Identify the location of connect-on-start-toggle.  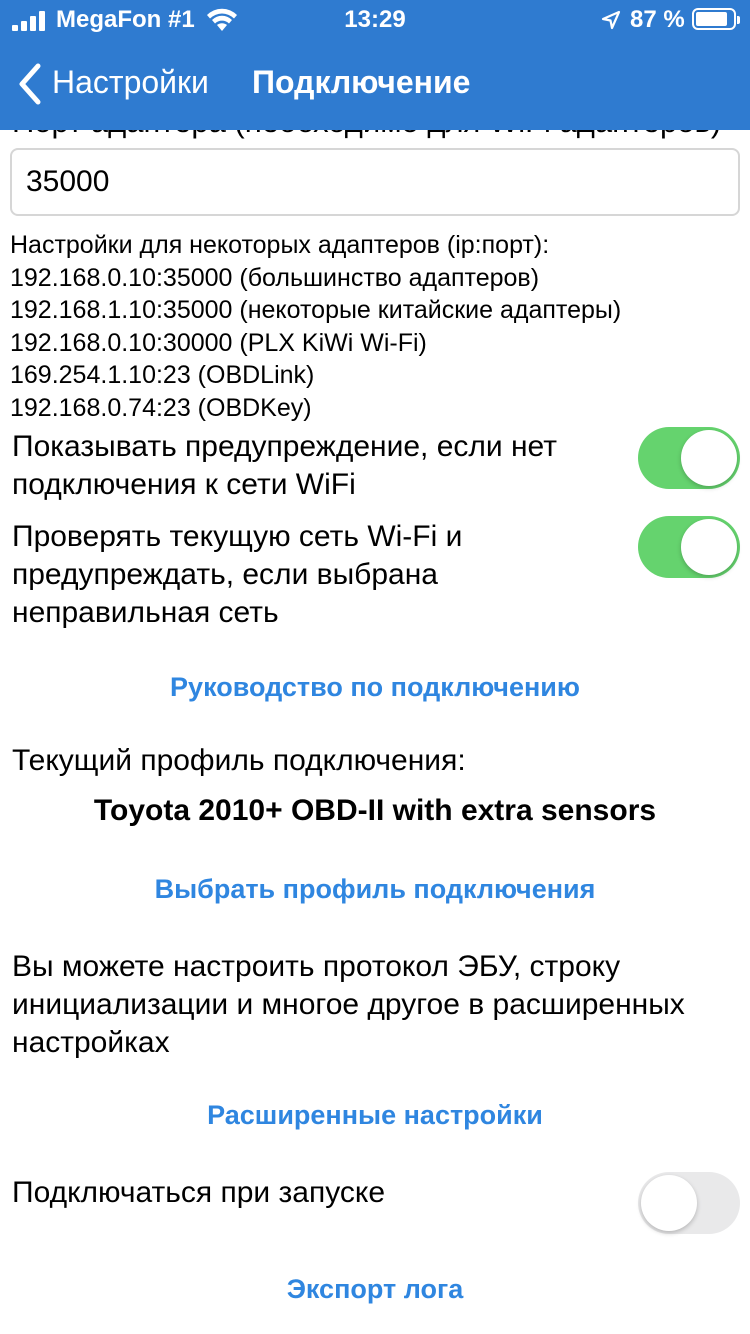
(689, 1203).